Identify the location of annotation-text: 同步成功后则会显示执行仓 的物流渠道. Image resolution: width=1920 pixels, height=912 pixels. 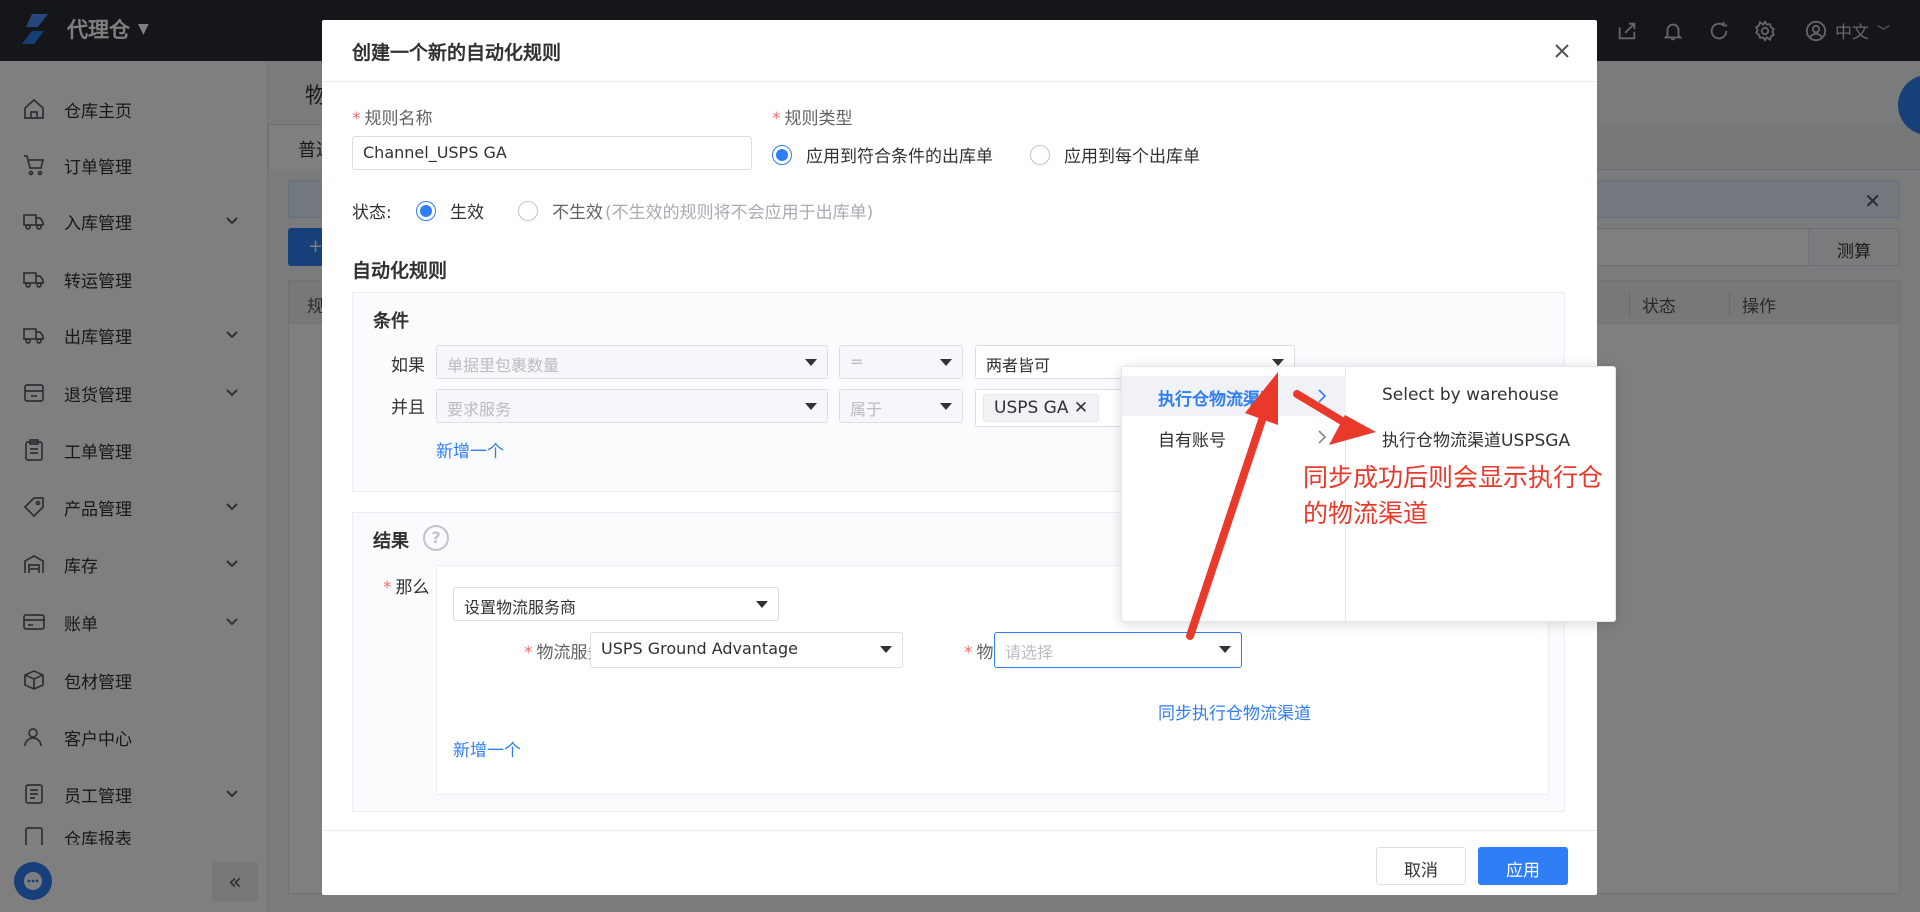
(1453, 495).